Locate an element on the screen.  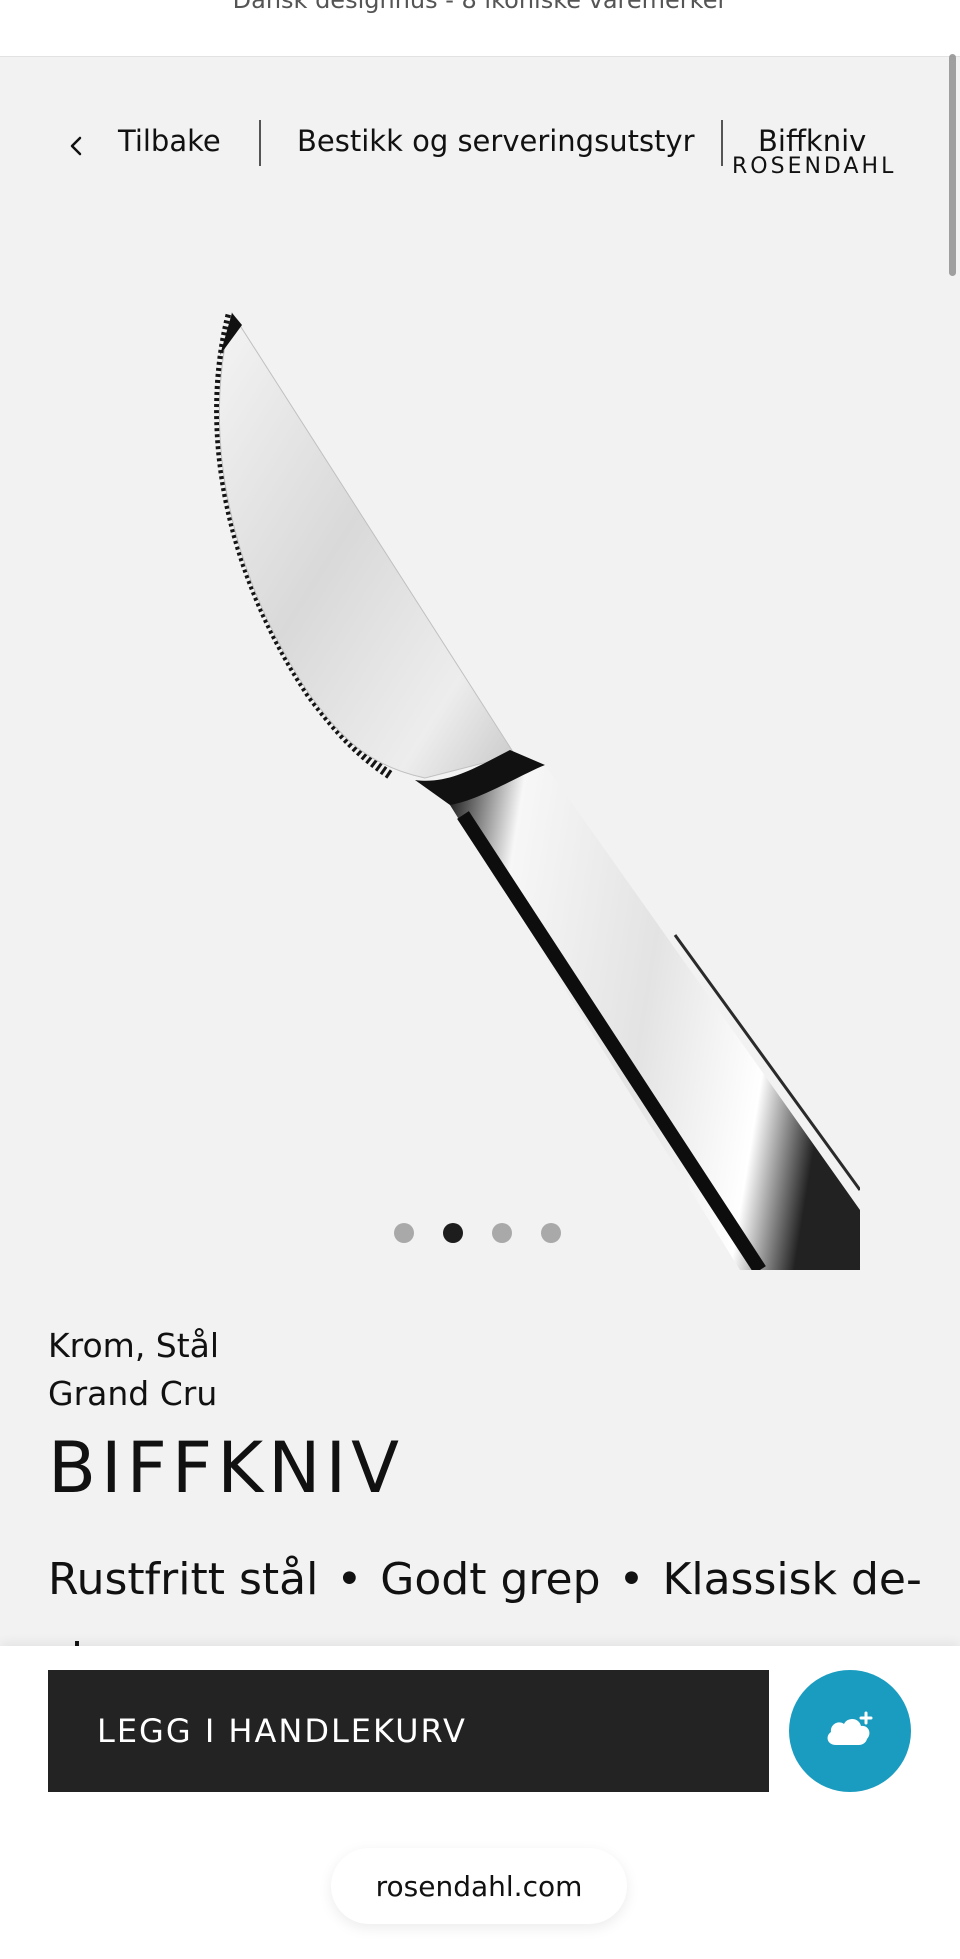
gallery-dot-active is located at coordinates (453, 1233).